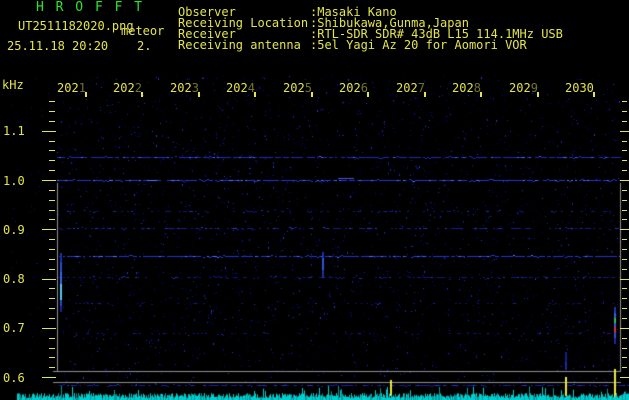 This screenshot has width=629, height=400. I want to click on info-value: :5el Yagi Az 20 for Aomori VOR, so click(418, 45).